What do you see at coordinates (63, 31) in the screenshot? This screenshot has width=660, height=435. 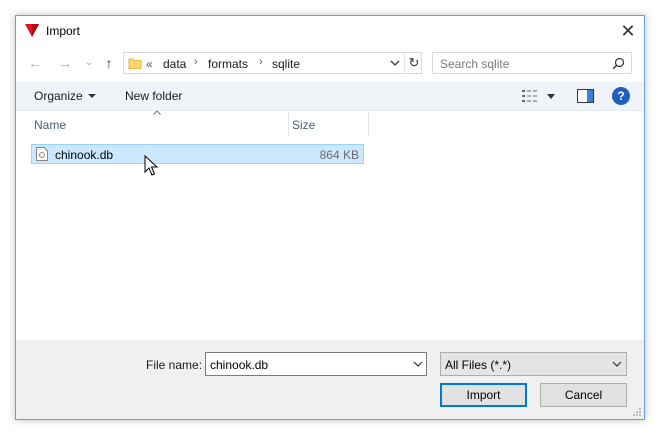 I see `window-title: Import` at bounding box center [63, 31].